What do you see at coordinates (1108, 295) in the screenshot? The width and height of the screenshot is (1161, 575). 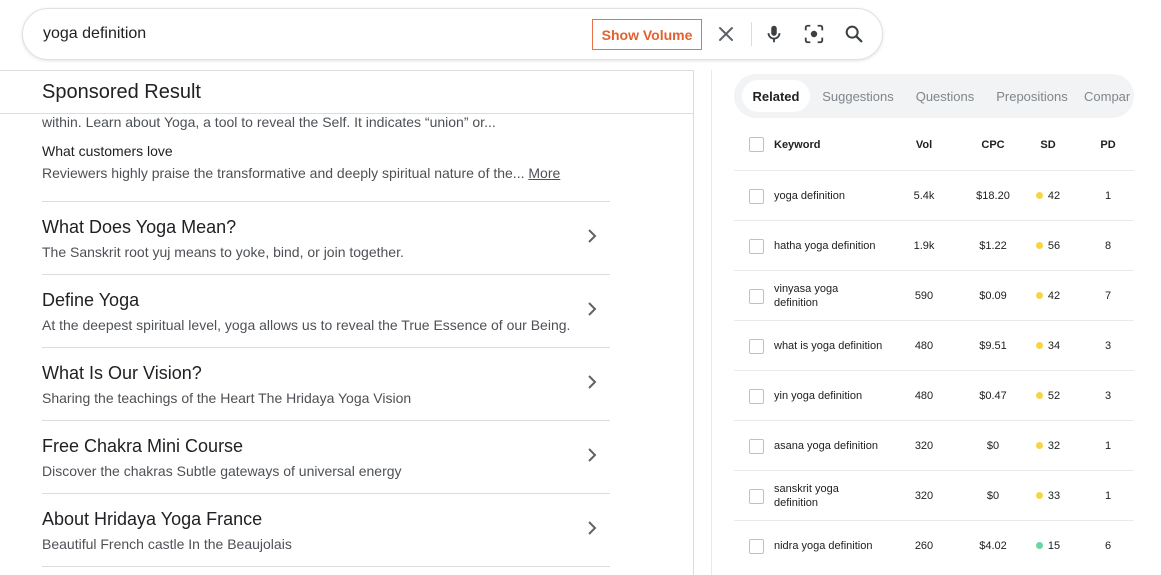 I see `pd-cell: 7` at bounding box center [1108, 295].